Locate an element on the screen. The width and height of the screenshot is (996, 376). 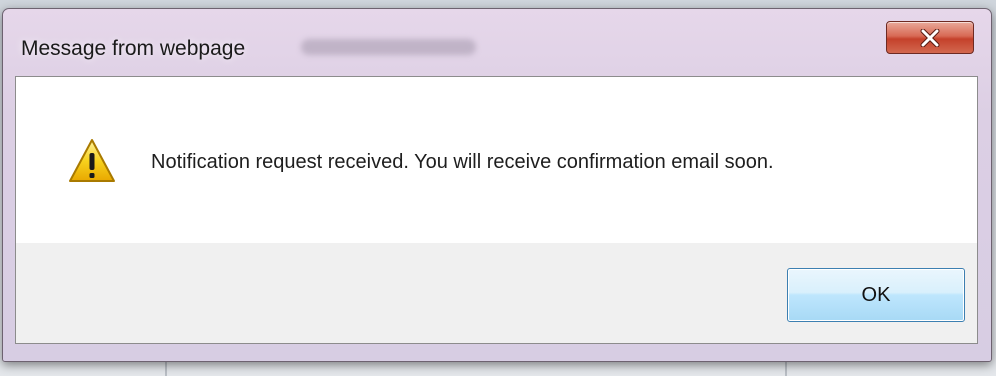
redacted-title-suffix is located at coordinates (388, 47).